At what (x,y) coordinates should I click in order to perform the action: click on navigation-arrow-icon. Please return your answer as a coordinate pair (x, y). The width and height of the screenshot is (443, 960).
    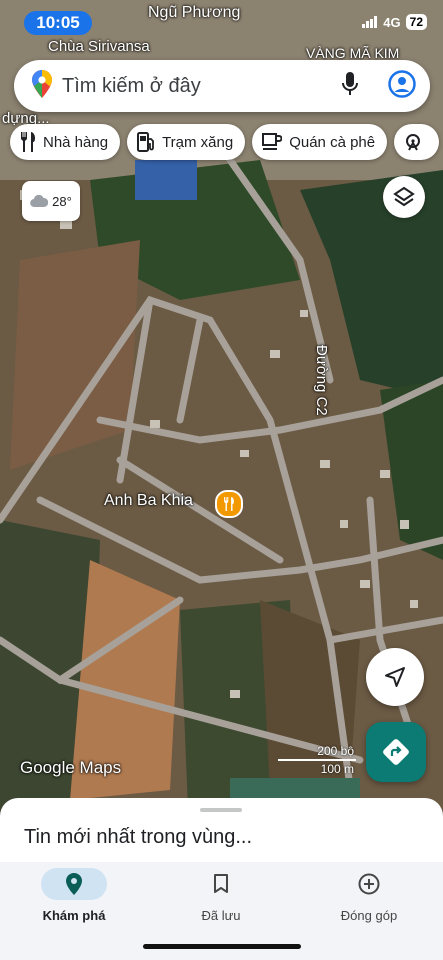
    Looking at the image, I should click on (395, 677).